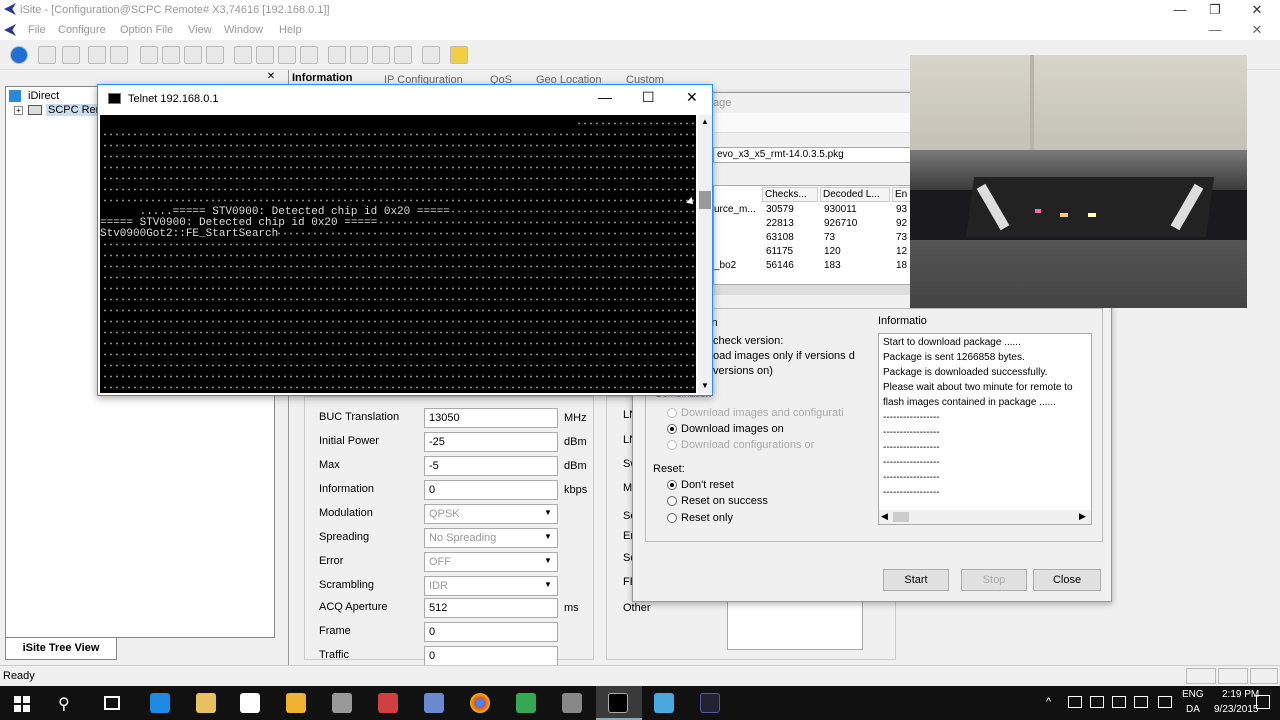 This screenshot has height=720, width=1280. I want to click on field-value: QPSK, so click(491, 514).